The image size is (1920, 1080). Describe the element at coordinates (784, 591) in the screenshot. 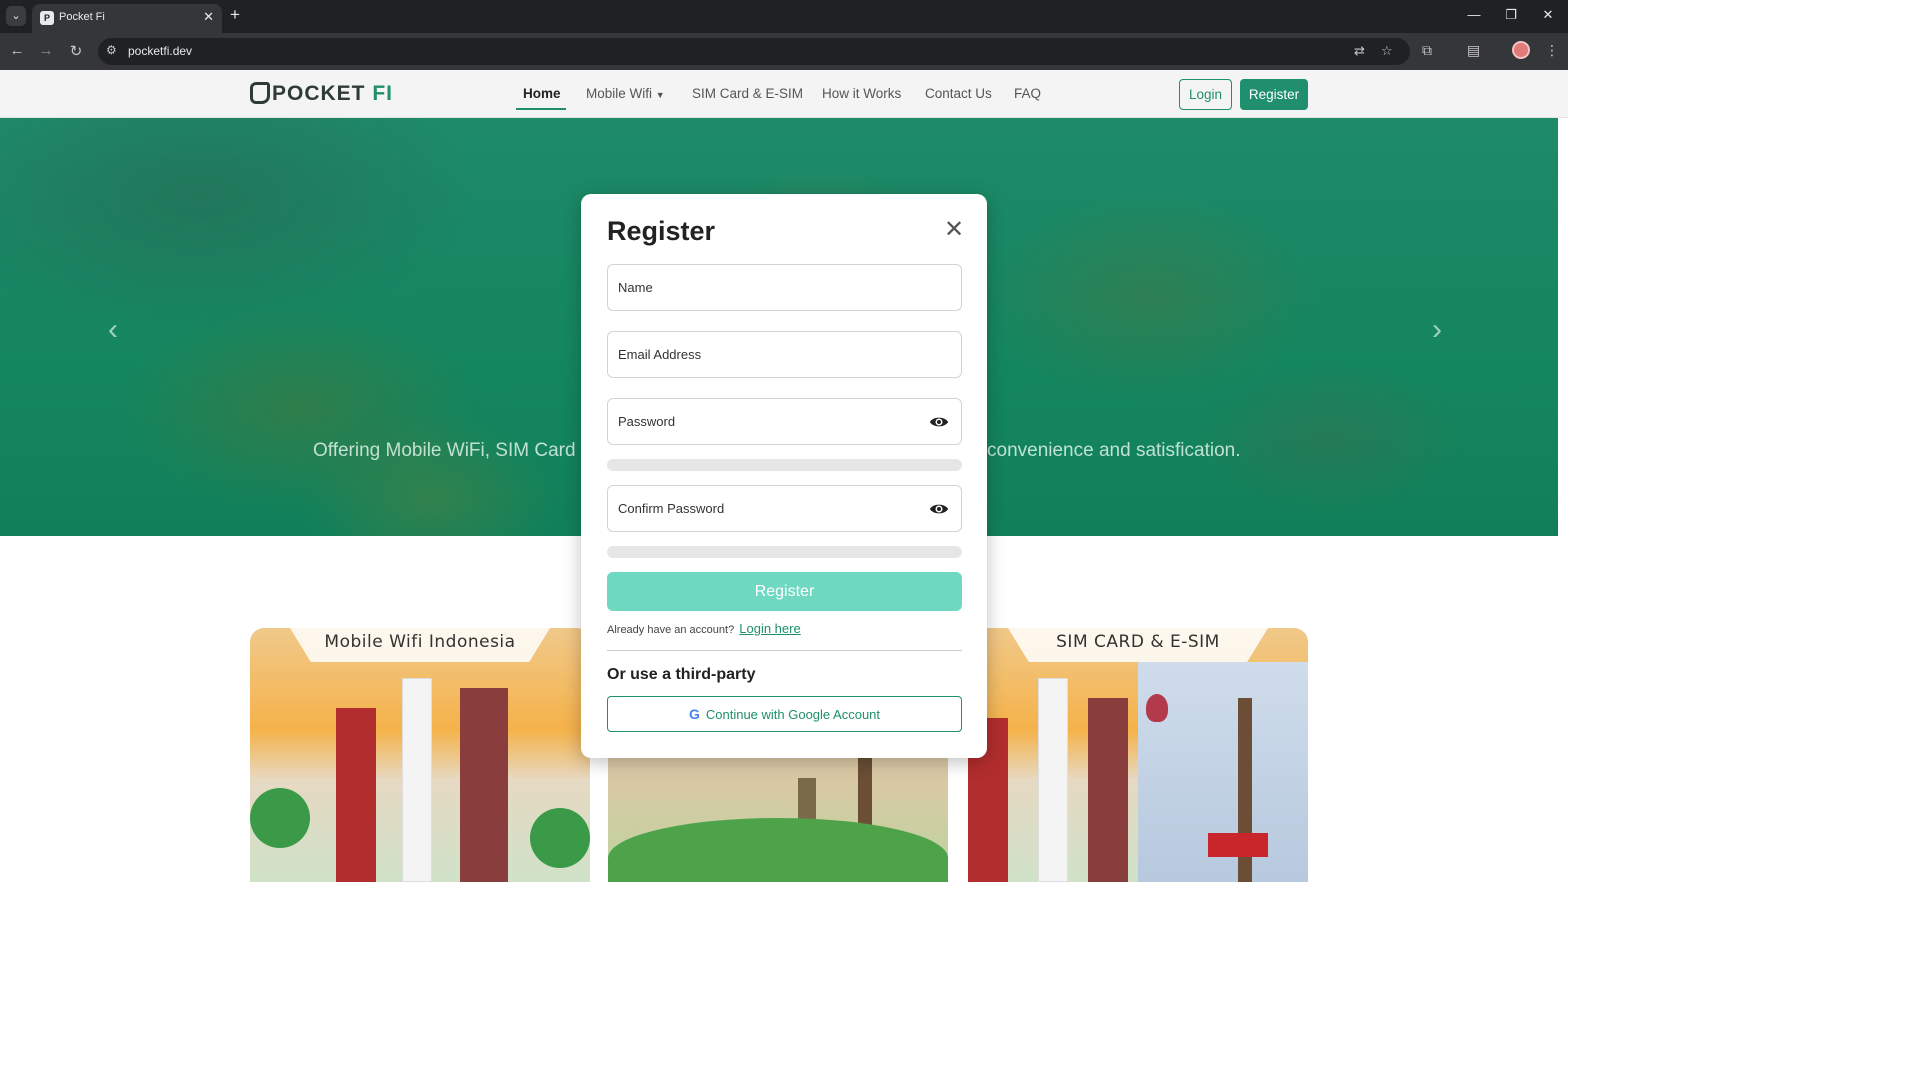

I see `register-submit-button: Register` at that location.